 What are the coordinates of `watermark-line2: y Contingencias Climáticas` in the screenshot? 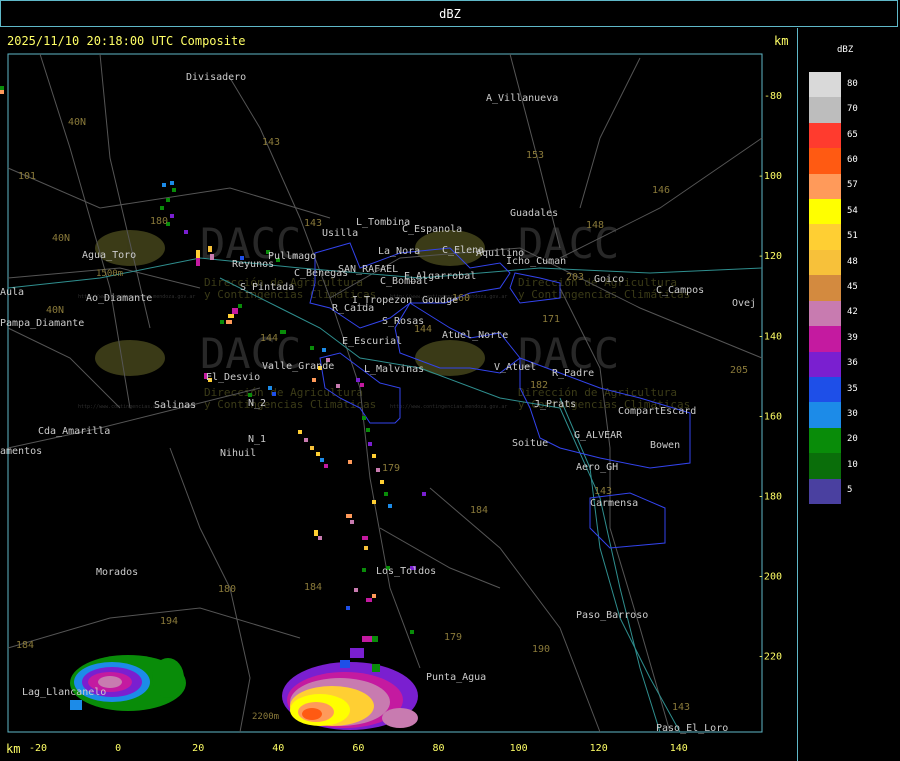 It's located at (290, 404).